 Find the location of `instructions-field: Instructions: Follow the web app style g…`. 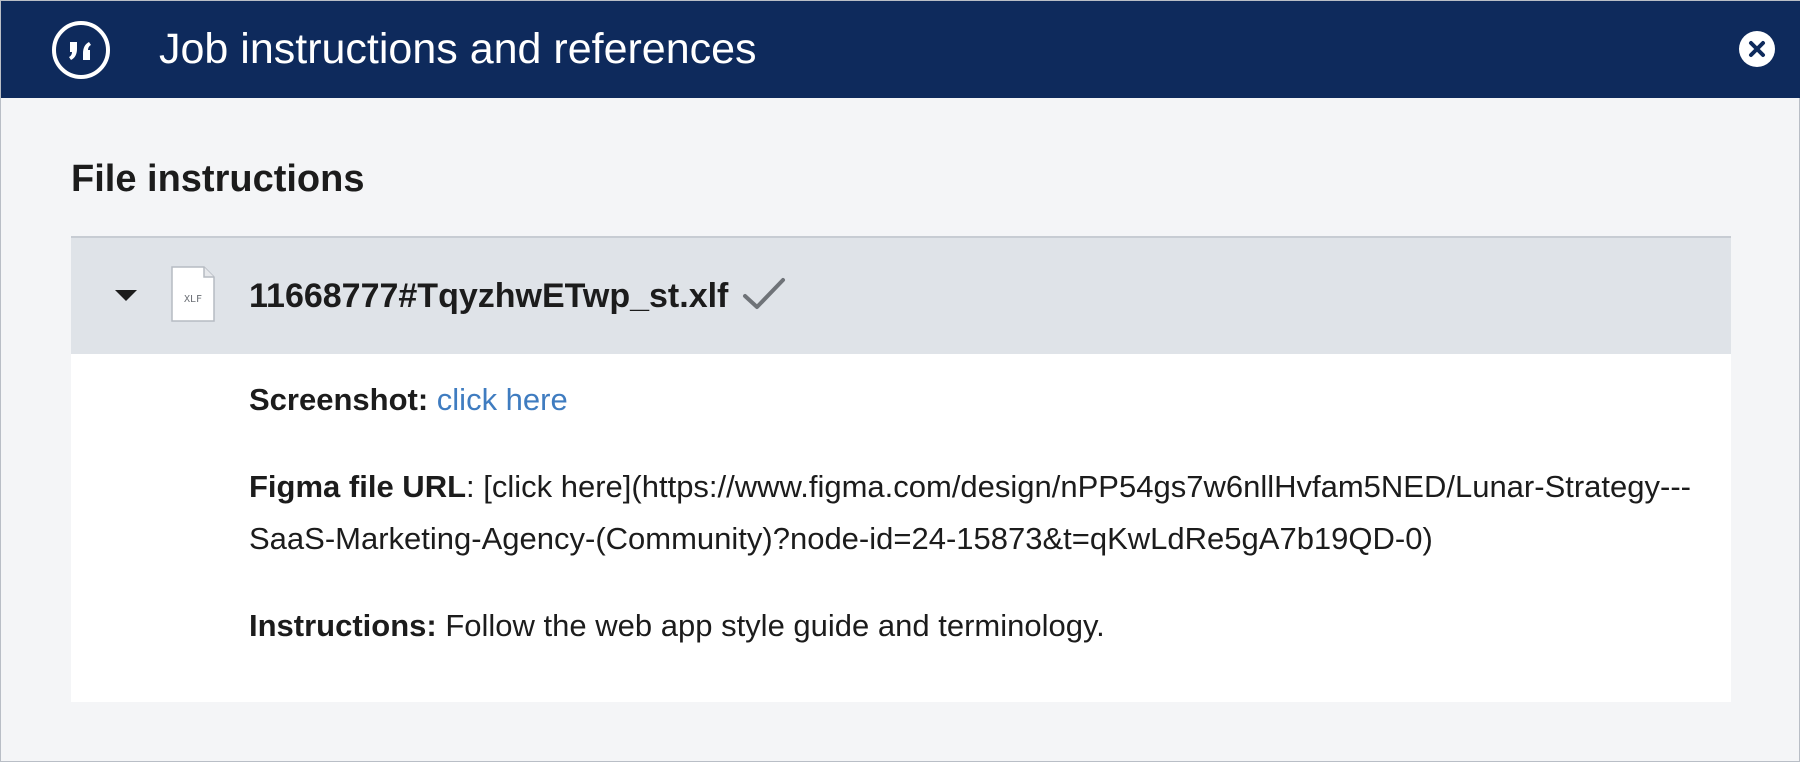

instructions-field: Instructions: Follow the web app style g… is located at coordinates (974, 626).